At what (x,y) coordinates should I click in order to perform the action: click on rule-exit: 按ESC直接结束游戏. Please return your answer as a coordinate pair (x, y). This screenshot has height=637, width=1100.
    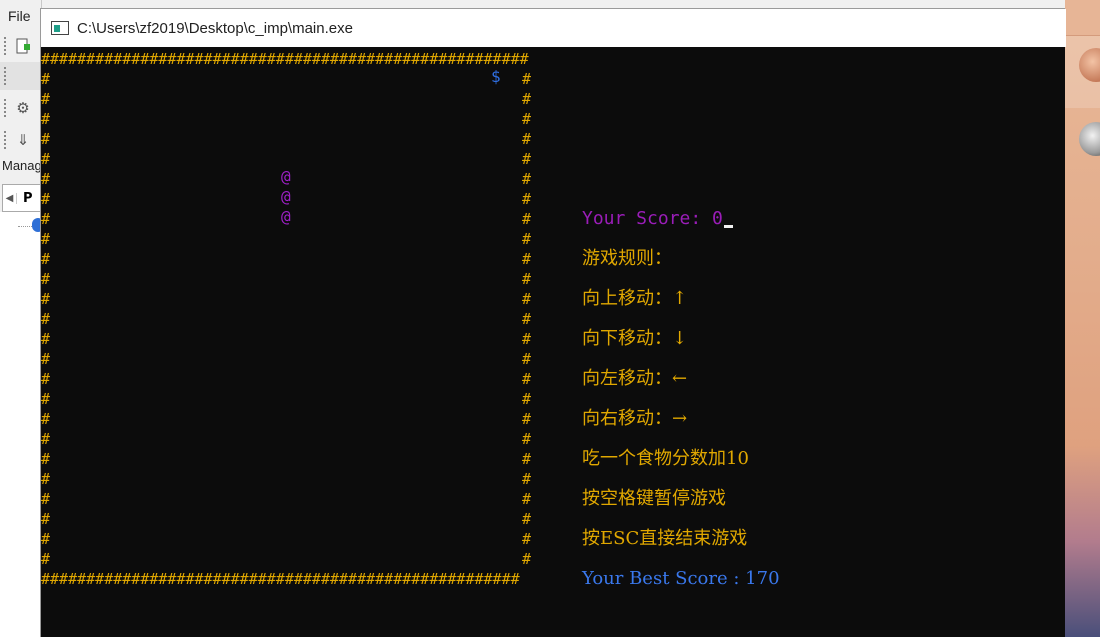
    Looking at the image, I should click on (665, 538).